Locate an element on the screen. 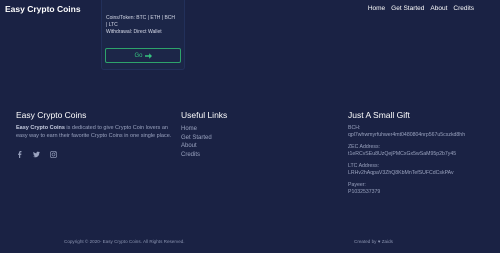 This screenshot has width=500, height=253. instagram-icon is located at coordinates (53, 154).